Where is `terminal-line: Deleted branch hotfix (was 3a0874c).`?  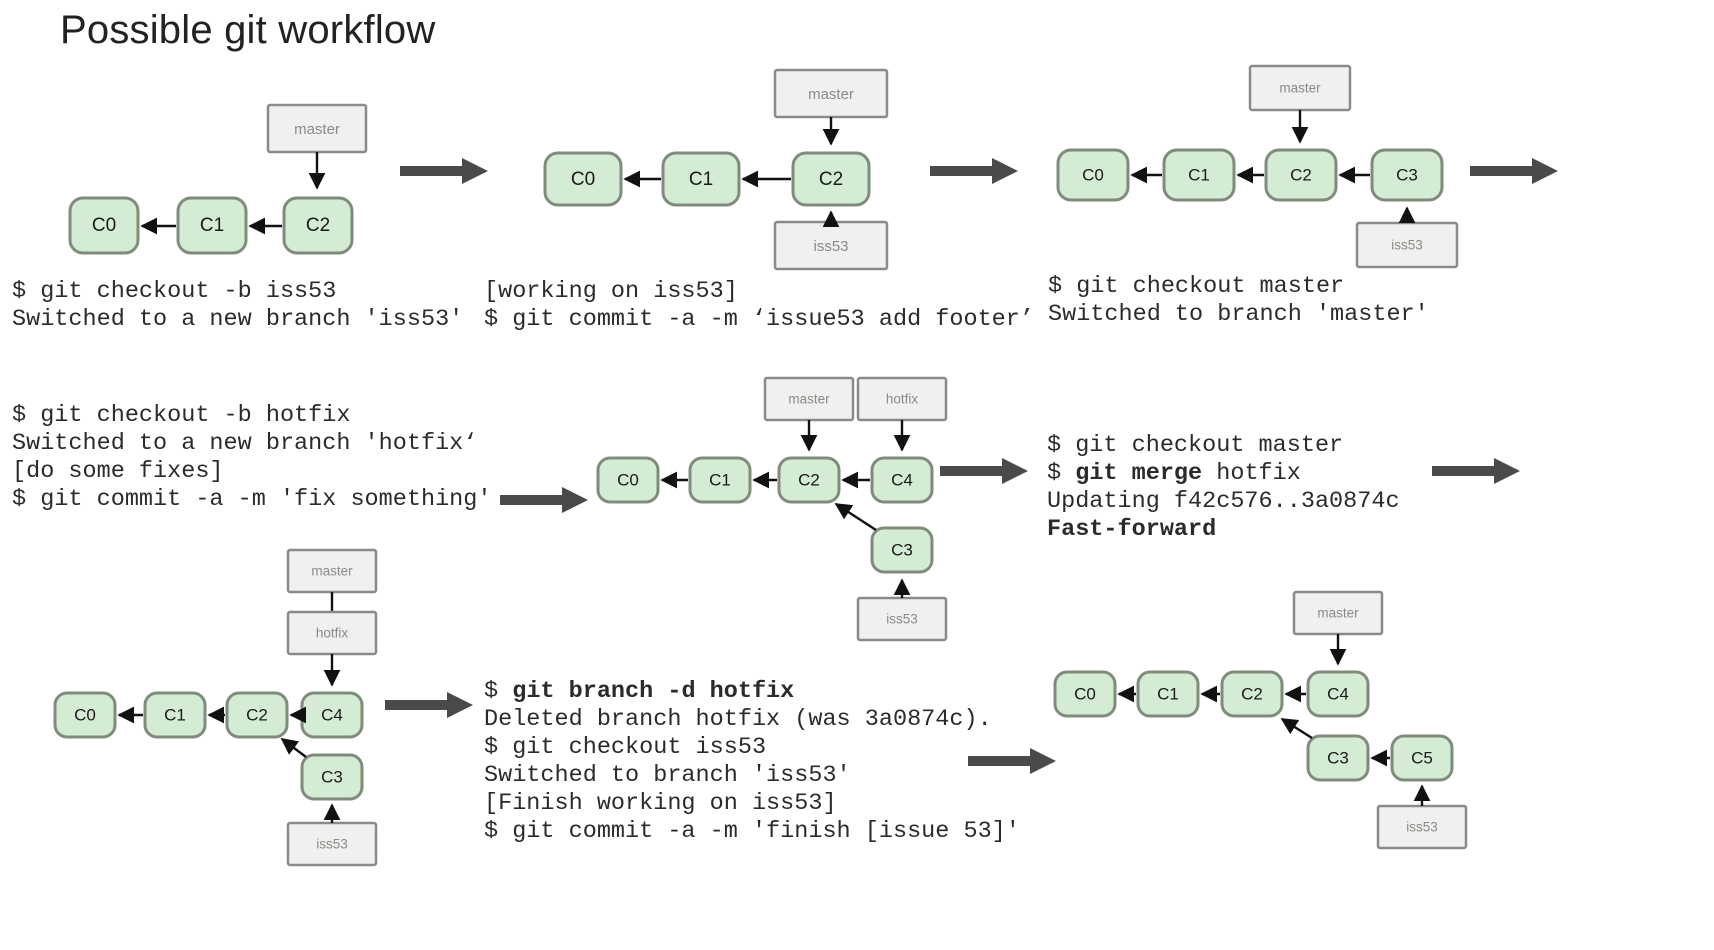 terminal-line: Deleted branch hotfix (was 3a0874c). is located at coordinates (738, 719).